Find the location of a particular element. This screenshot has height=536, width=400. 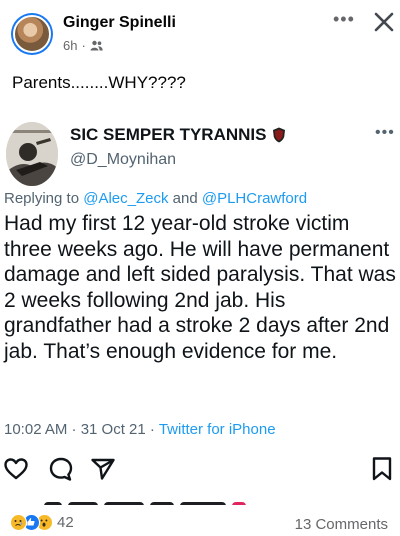

replying-prefix: Replying to is located at coordinates (44, 198).